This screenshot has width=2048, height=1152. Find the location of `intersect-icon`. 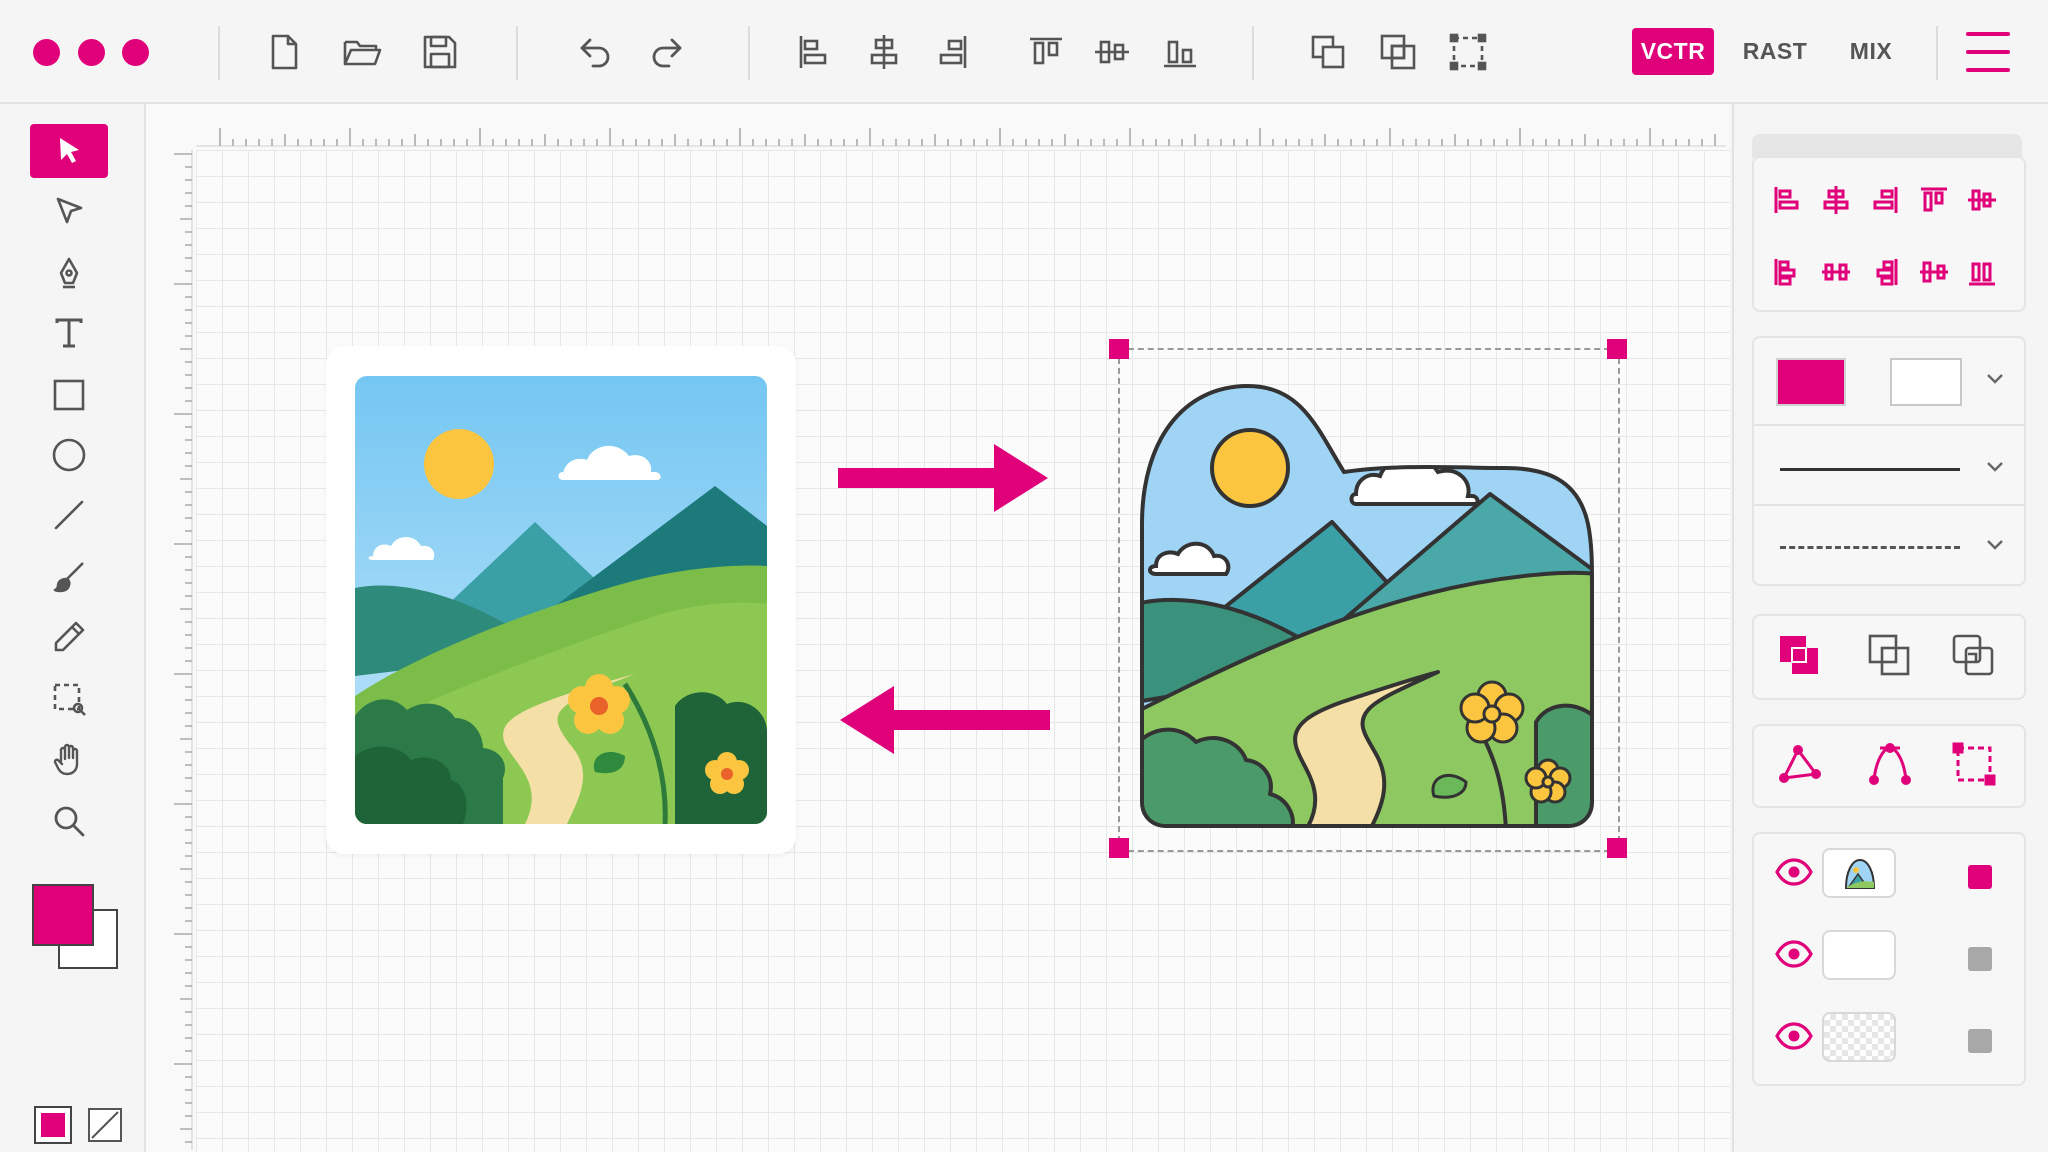

intersect-icon is located at coordinates (1890, 656).